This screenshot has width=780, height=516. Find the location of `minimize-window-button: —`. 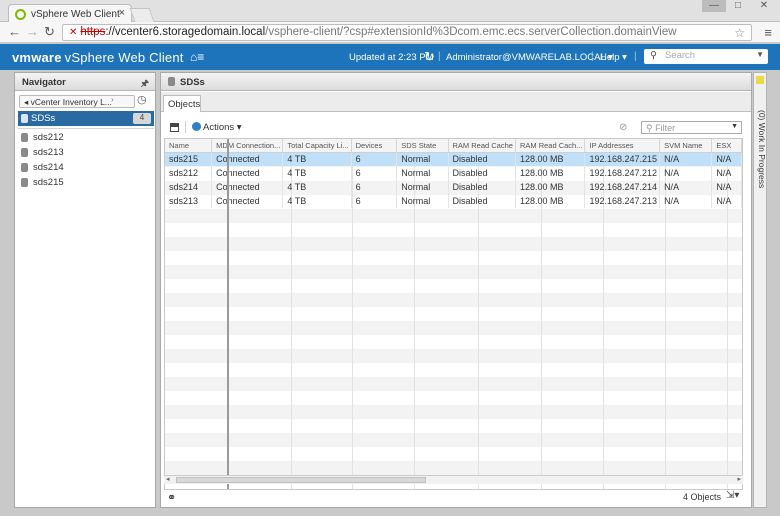

minimize-window-button: — is located at coordinates (714, 6).